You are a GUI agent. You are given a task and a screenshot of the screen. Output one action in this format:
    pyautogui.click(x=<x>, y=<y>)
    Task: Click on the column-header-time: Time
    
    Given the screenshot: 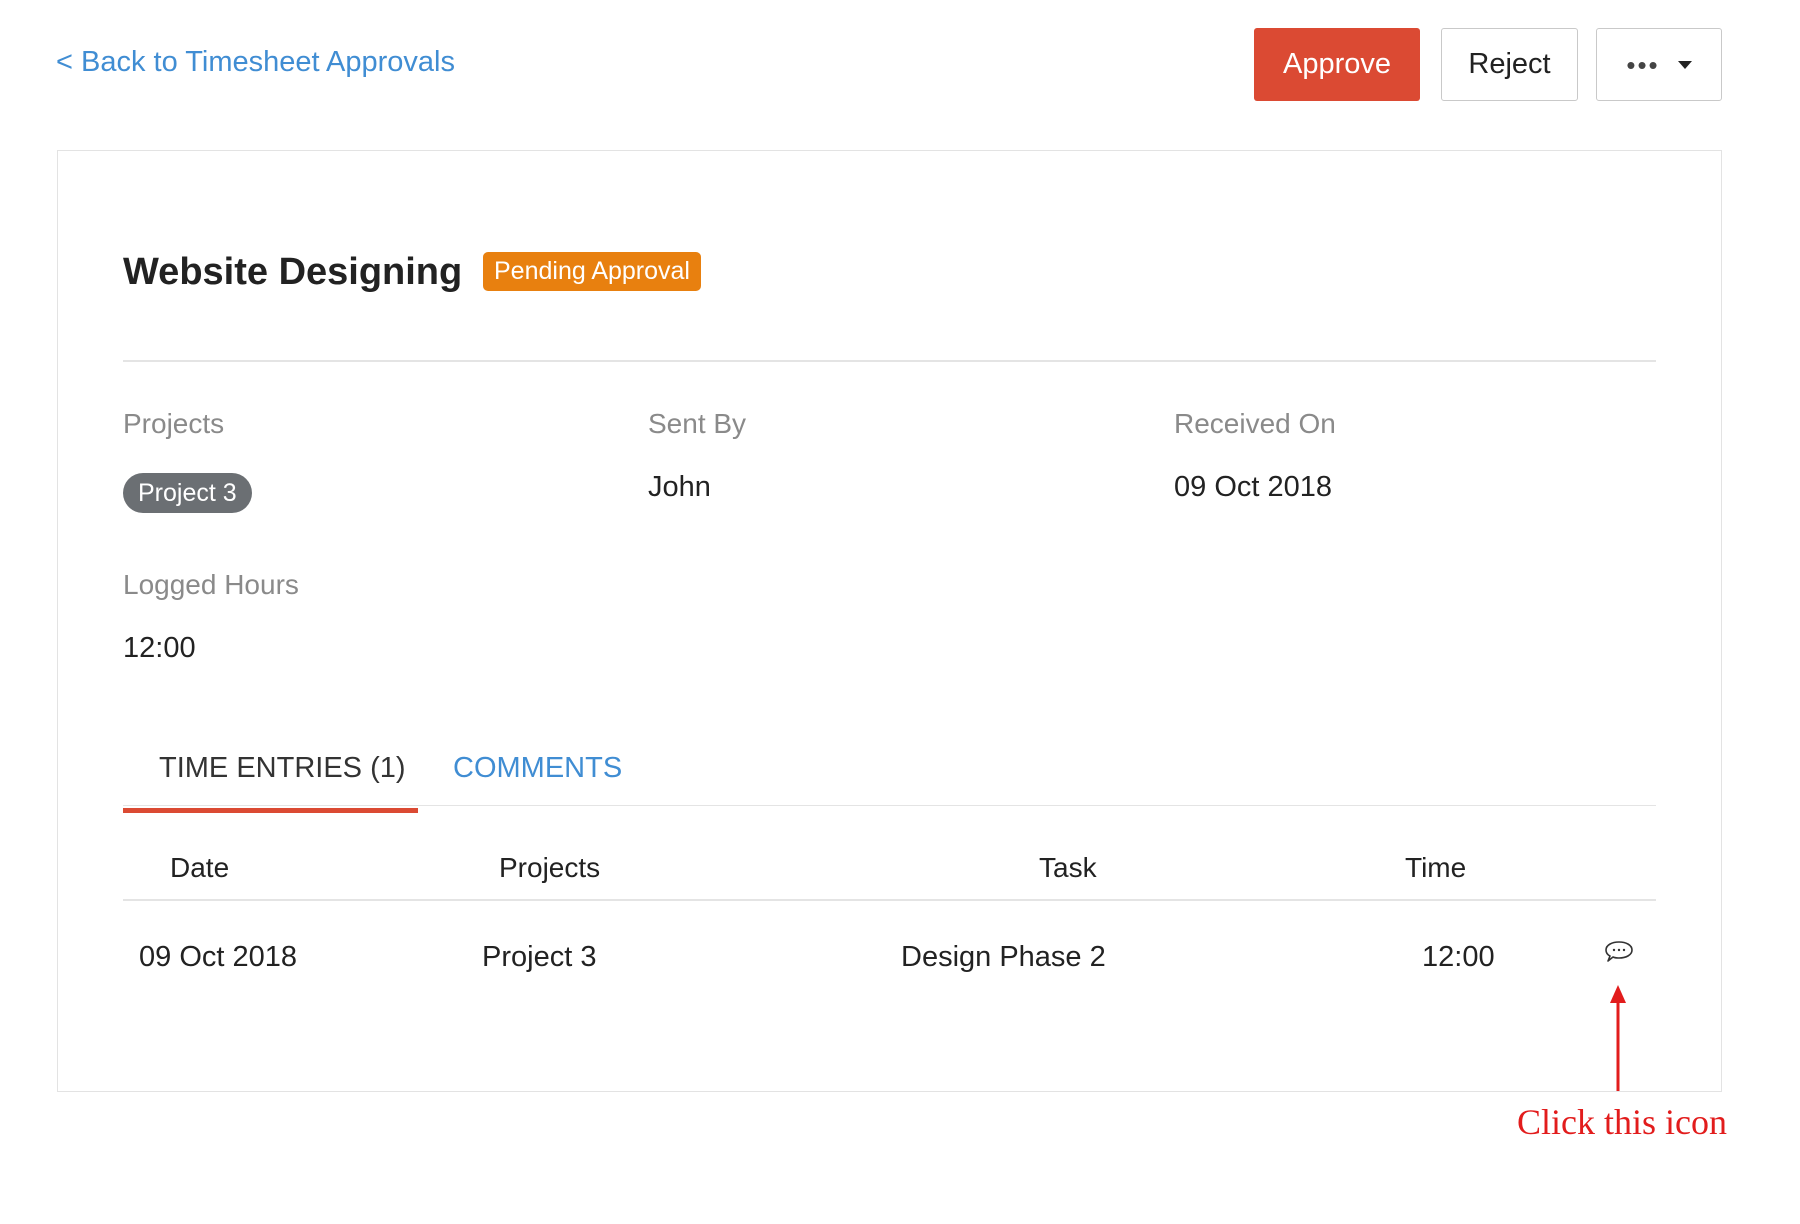 What is the action you would take?
    pyautogui.click(x=1436, y=867)
    